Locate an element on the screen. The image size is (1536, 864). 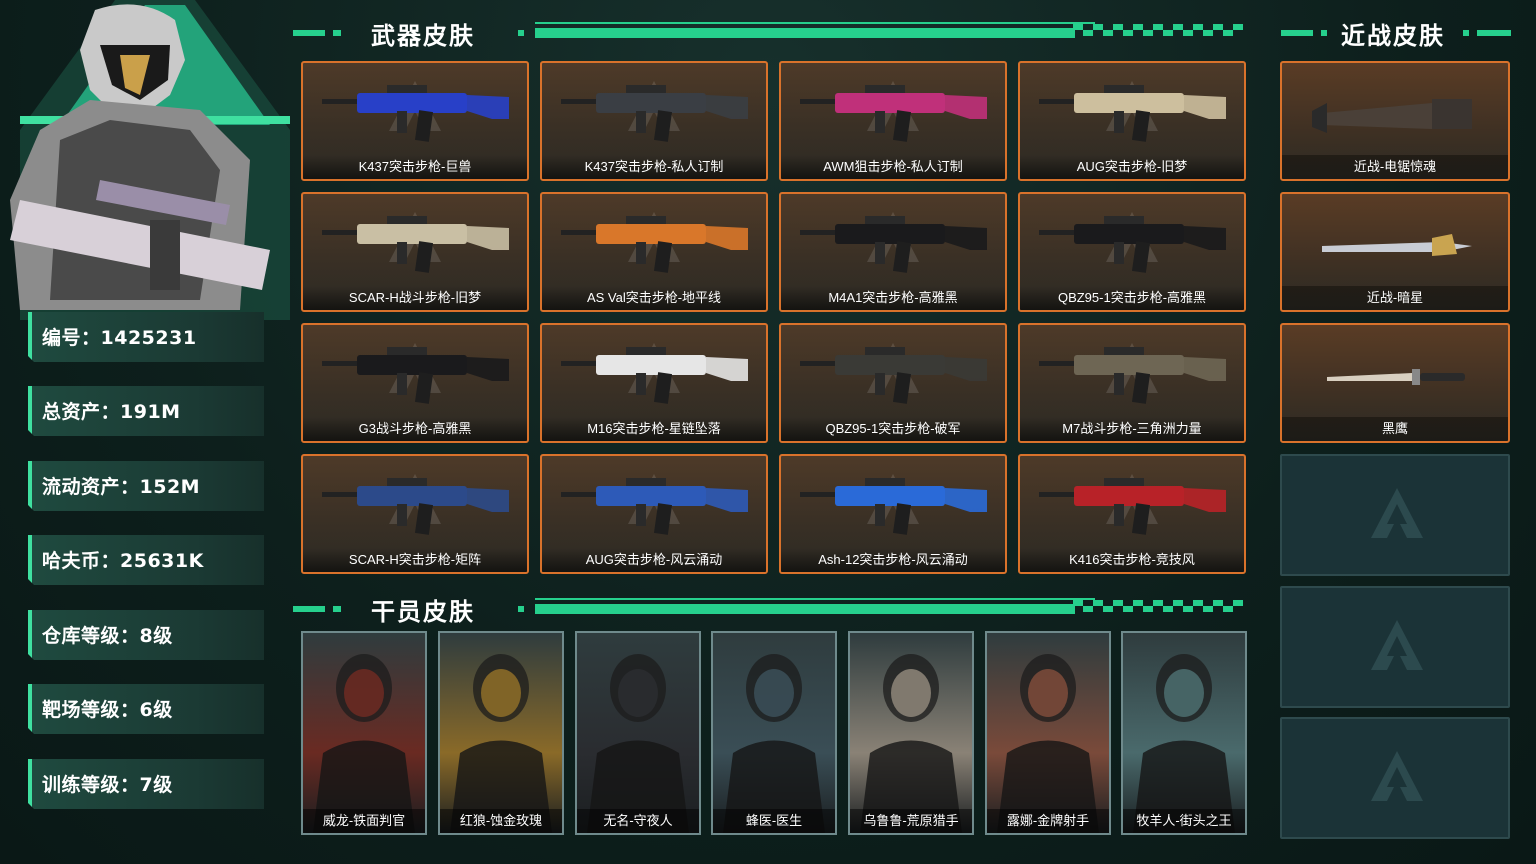
stat-label: 训练等级：7级 is located at coordinates (107, 785).